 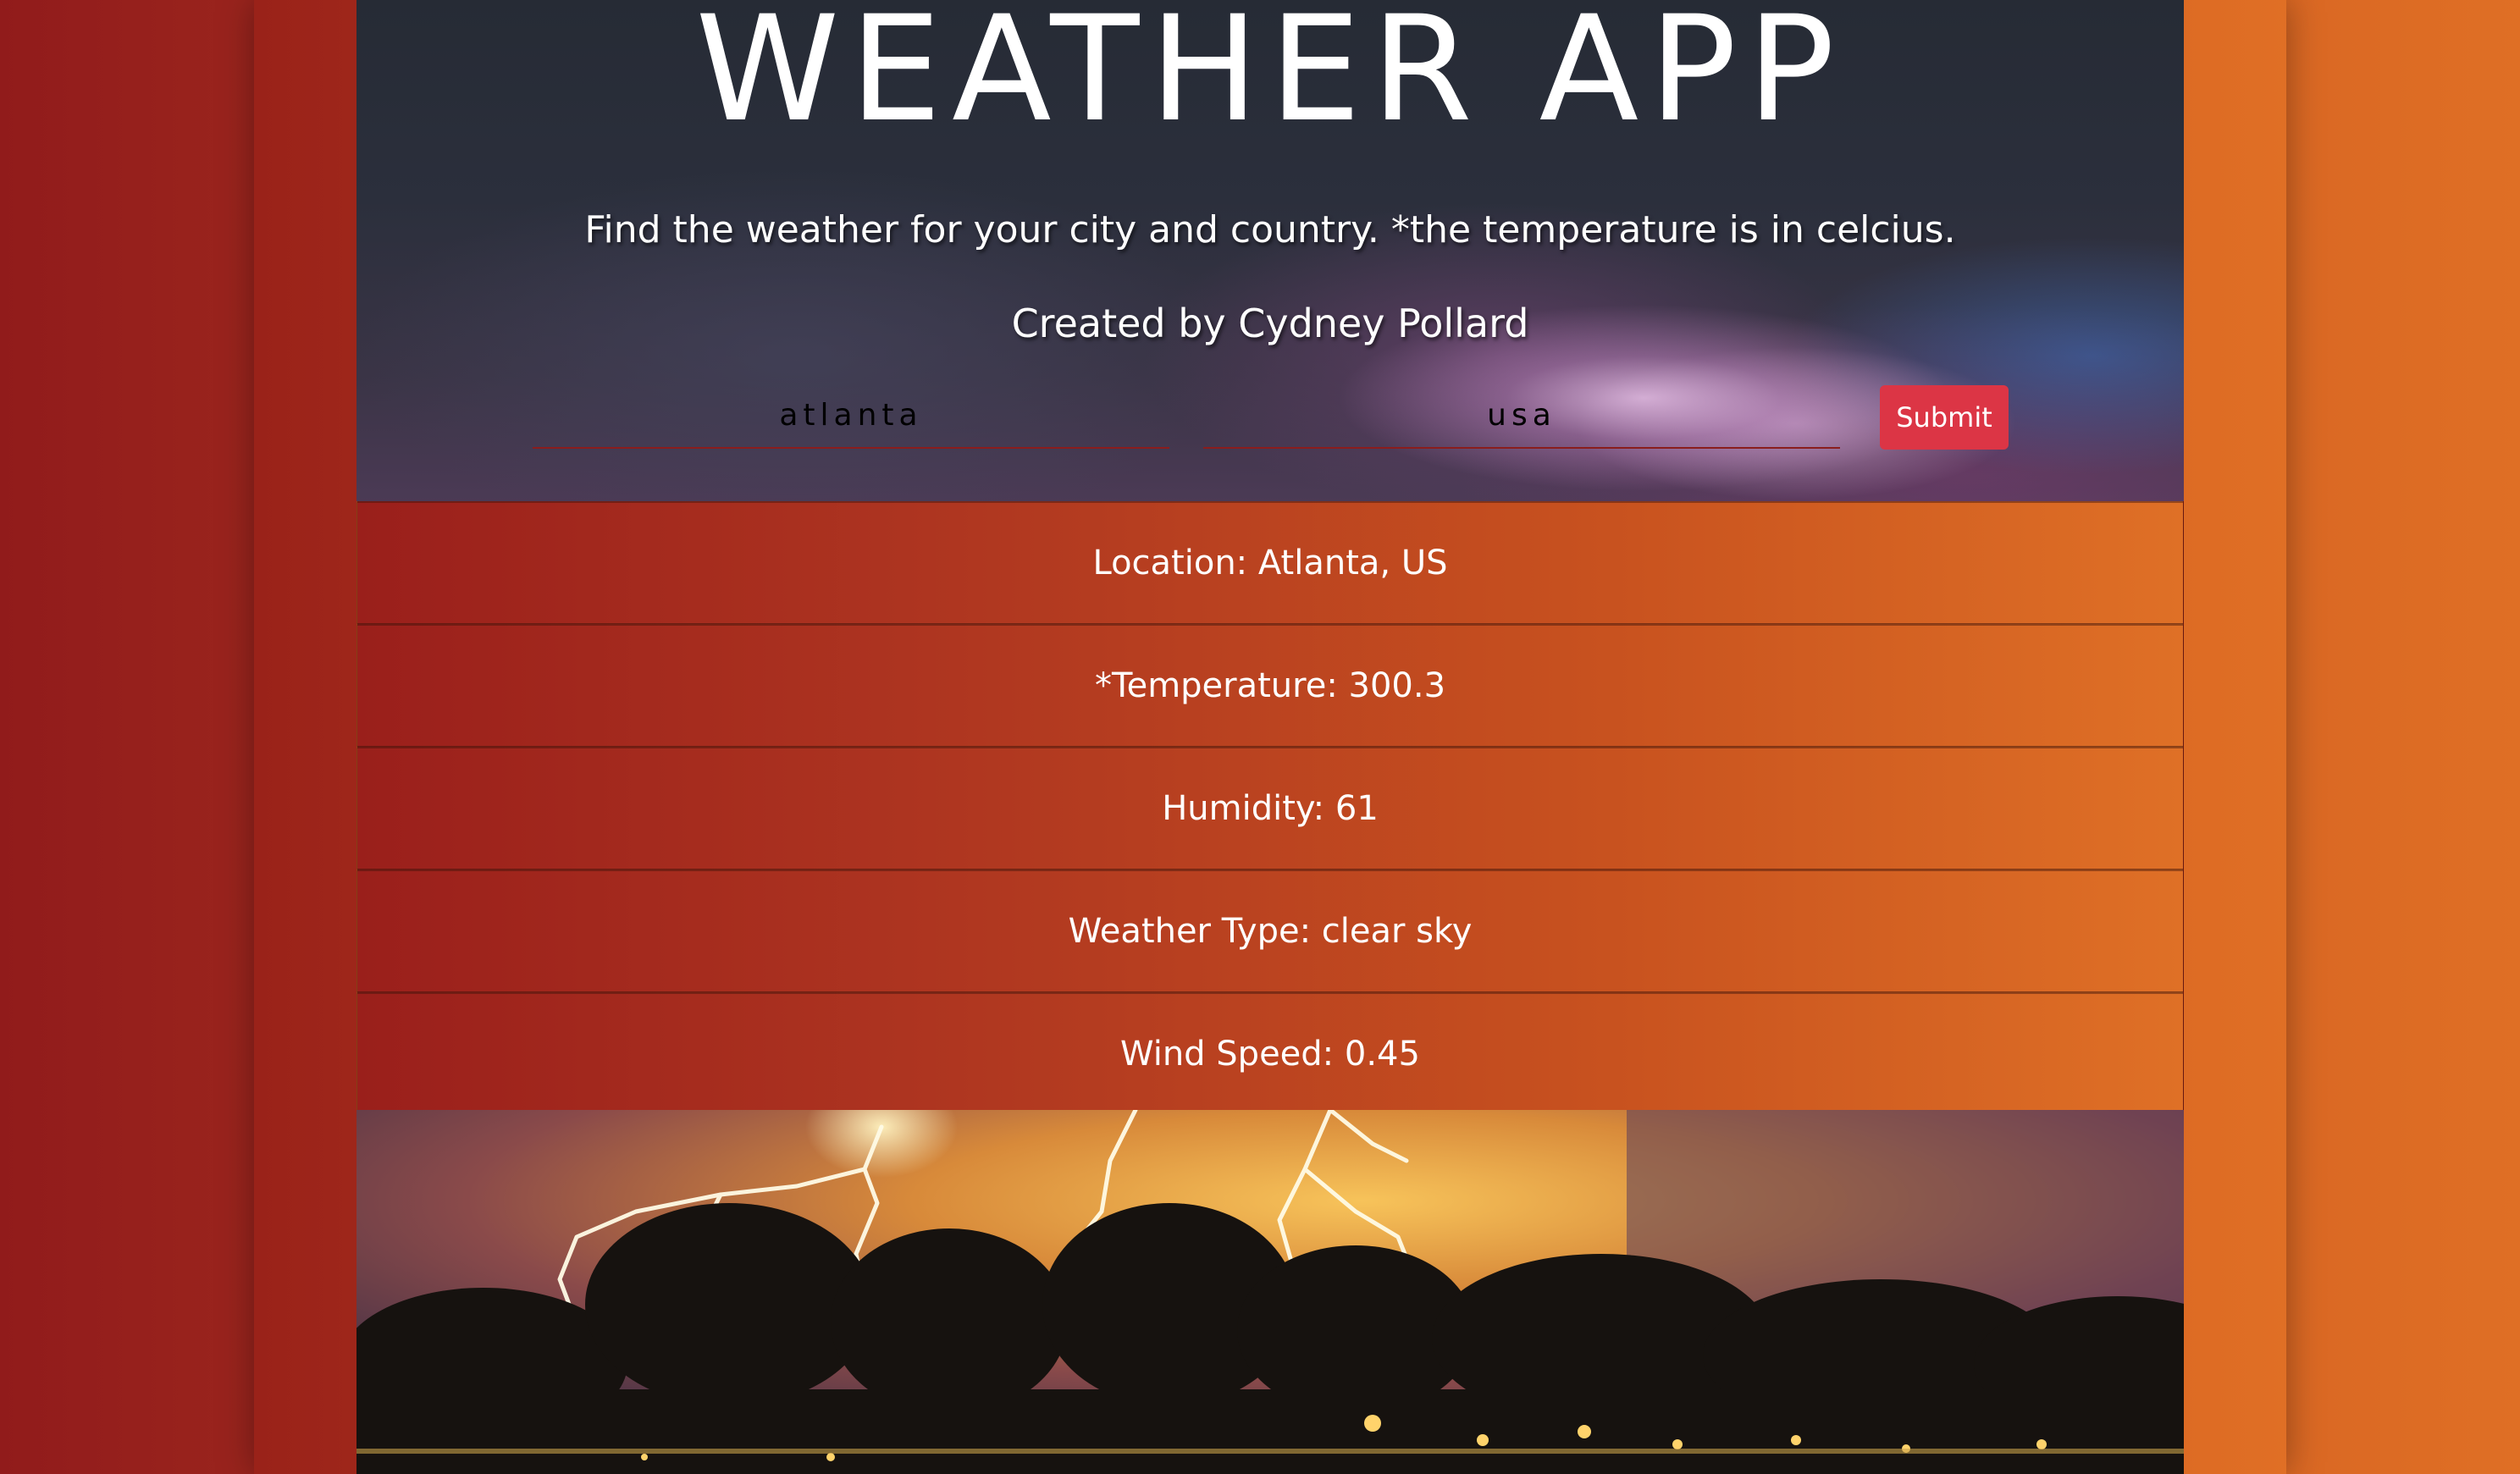 What do you see at coordinates (1270, 323) in the screenshot?
I see `author-credit: Created by Cydney Pollard` at bounding box center [1270, 323].